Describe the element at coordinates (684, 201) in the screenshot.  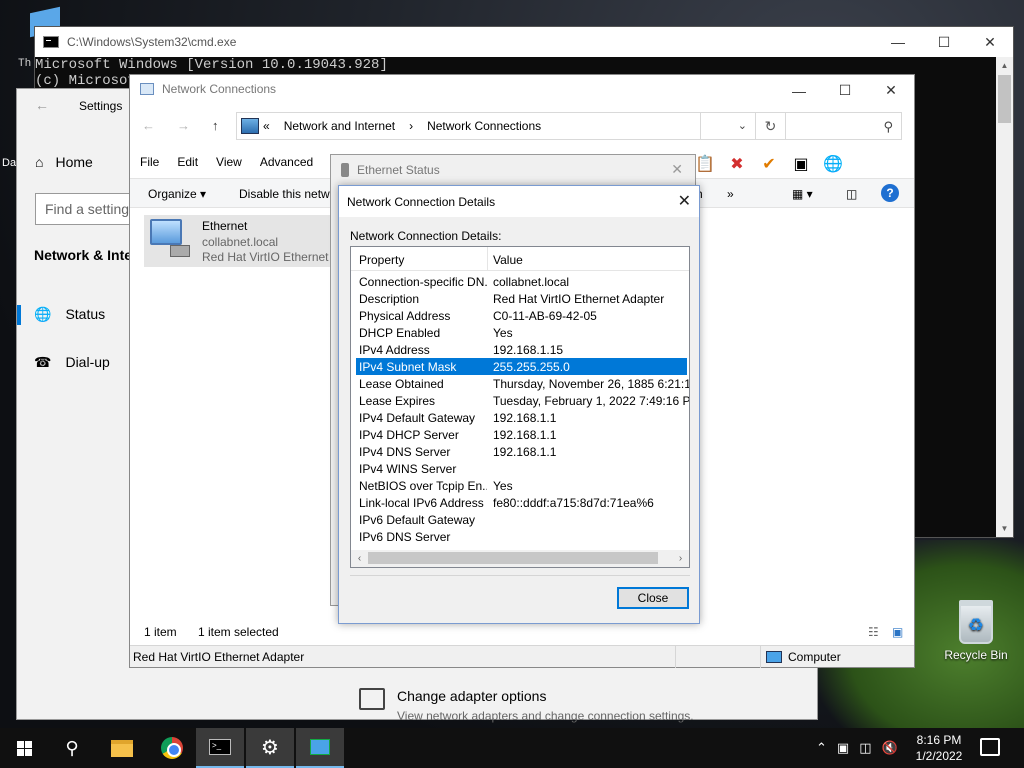
I see `close-icon: ✕` at that location.